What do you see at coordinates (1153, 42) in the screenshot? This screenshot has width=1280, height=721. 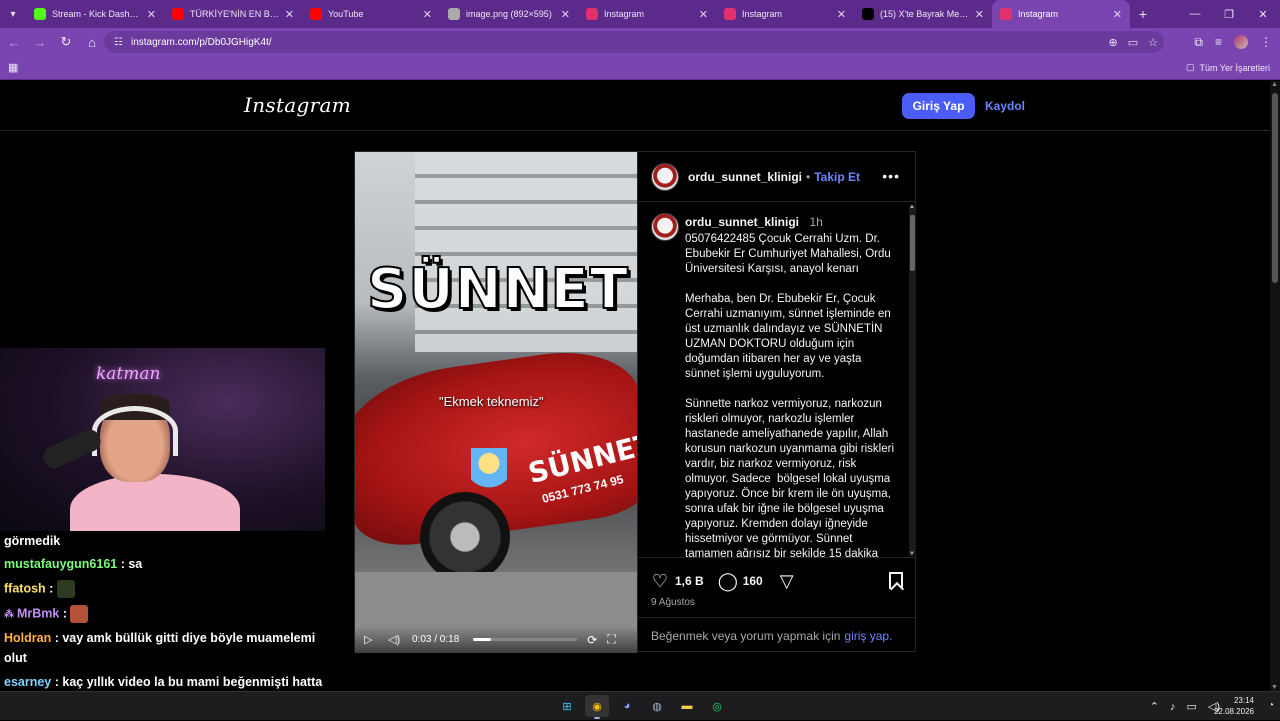 I see `bookmark-star-icon: ☆` at bounding box center [1153, 42].